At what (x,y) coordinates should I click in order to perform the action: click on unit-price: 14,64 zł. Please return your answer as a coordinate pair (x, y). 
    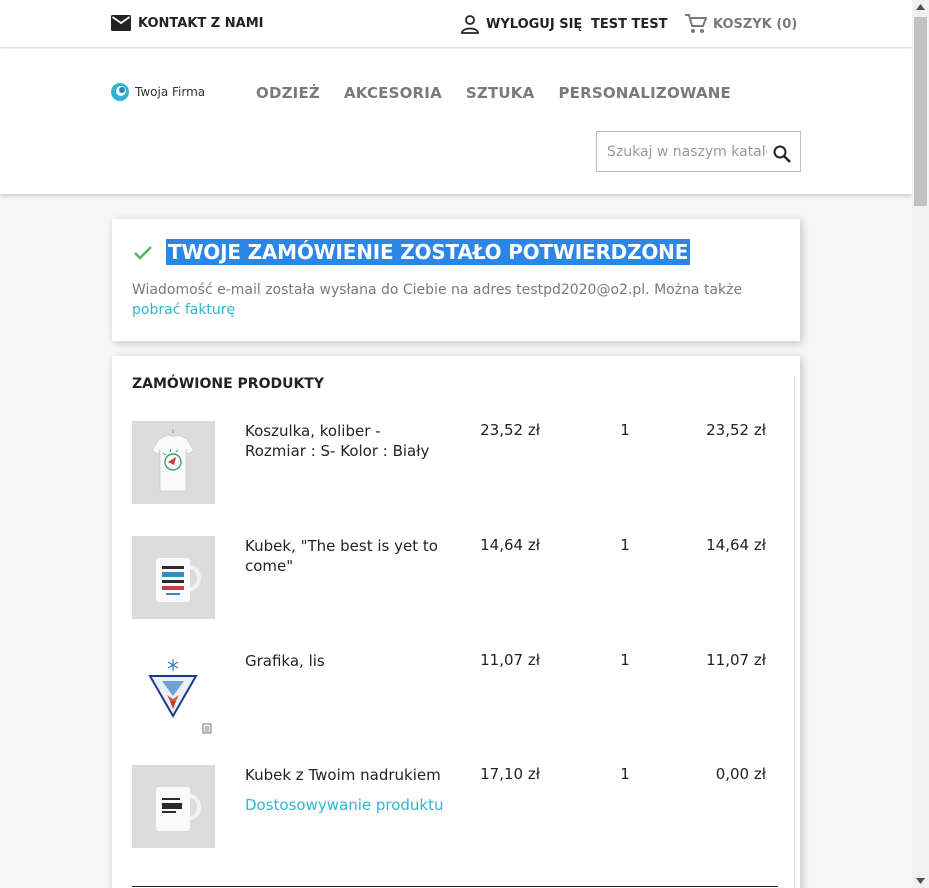
    Looking at the image, I should click on (510, 545).